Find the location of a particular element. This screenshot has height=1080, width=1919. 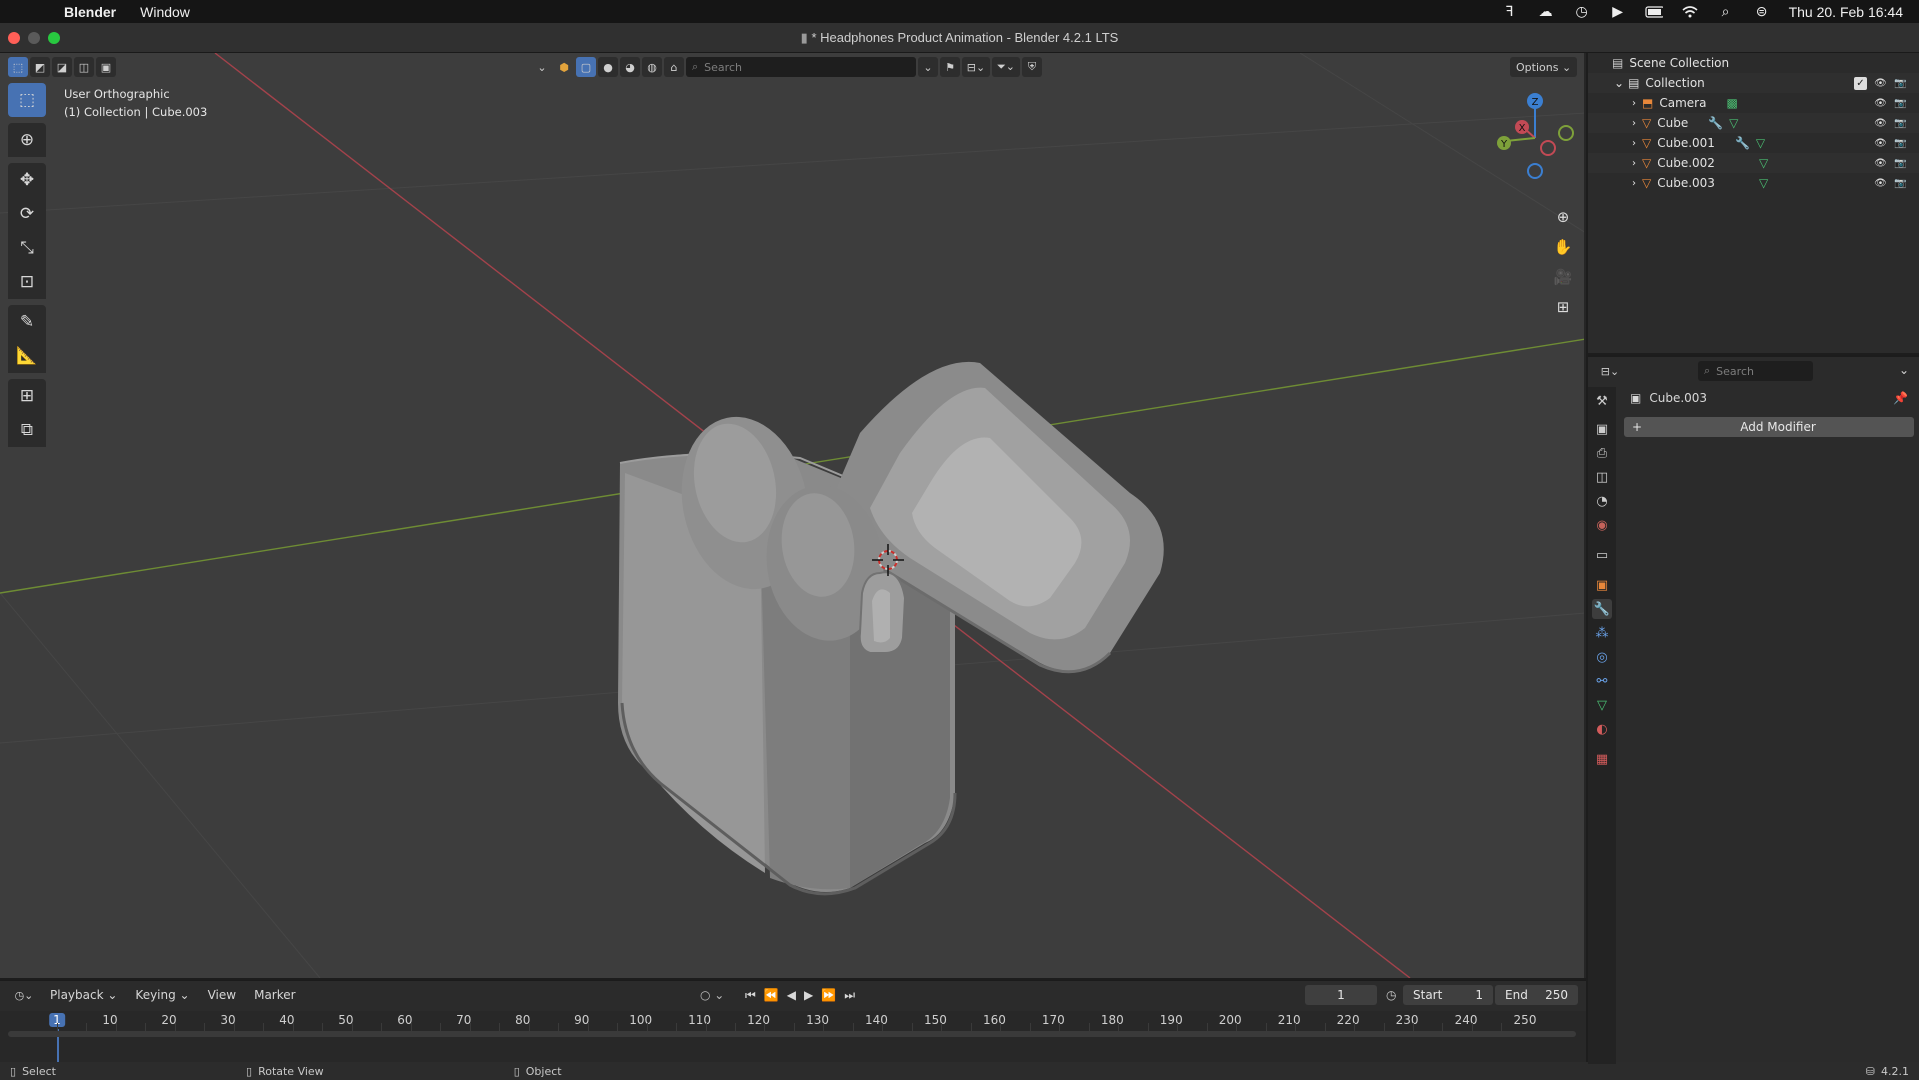

preview-range-clock-icon: ◷ is located at coordinates (1391, 995).